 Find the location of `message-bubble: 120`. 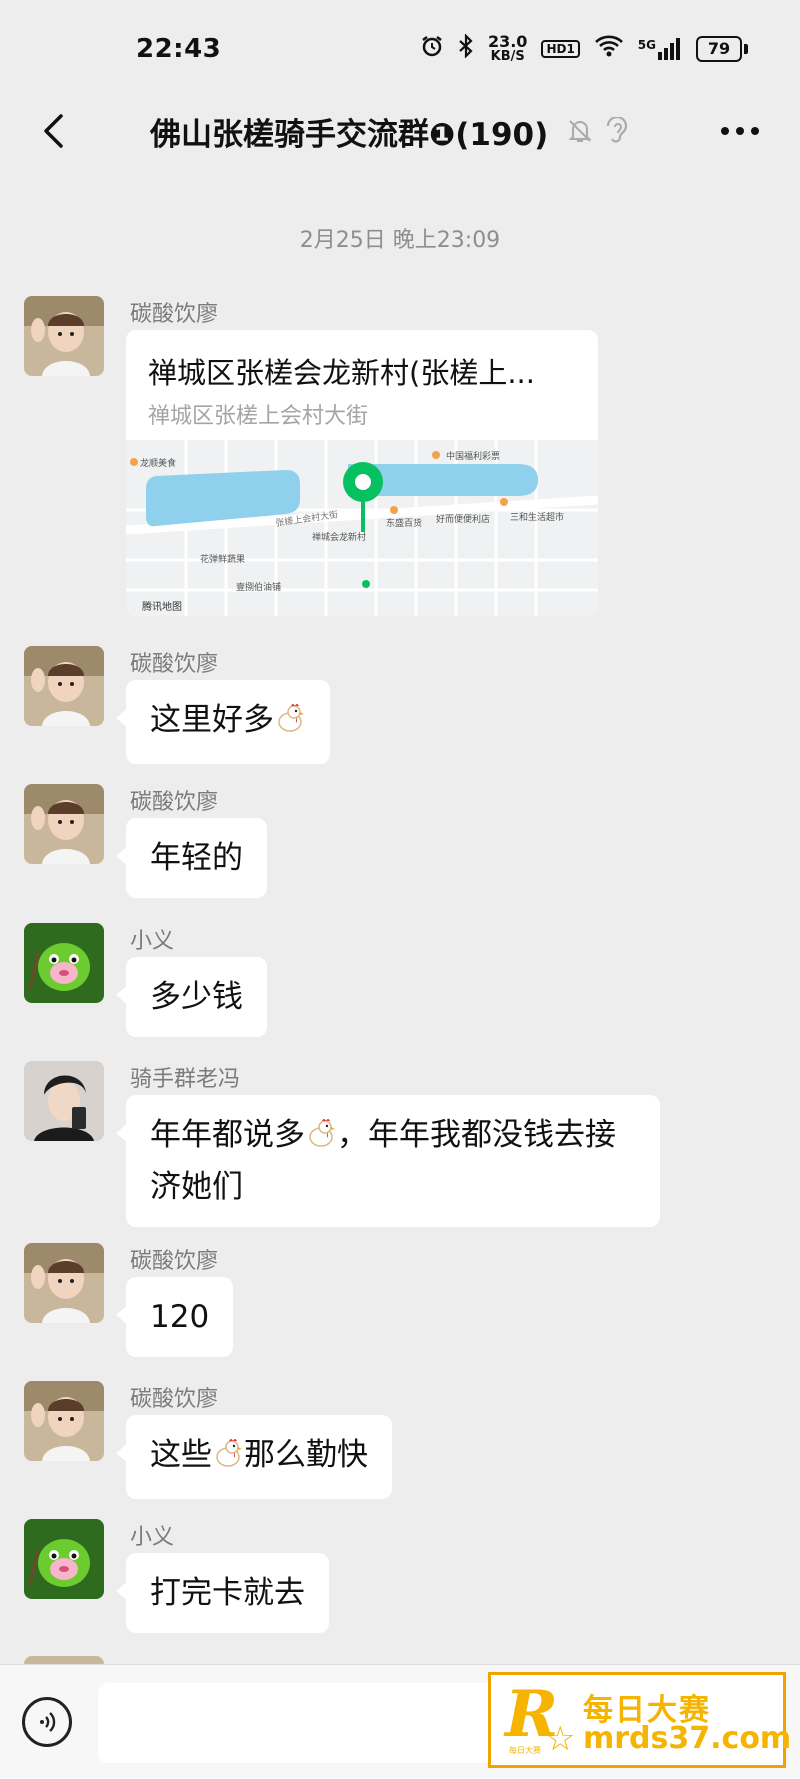

message-bubble: 120 is located at coordinates (174, 1317).